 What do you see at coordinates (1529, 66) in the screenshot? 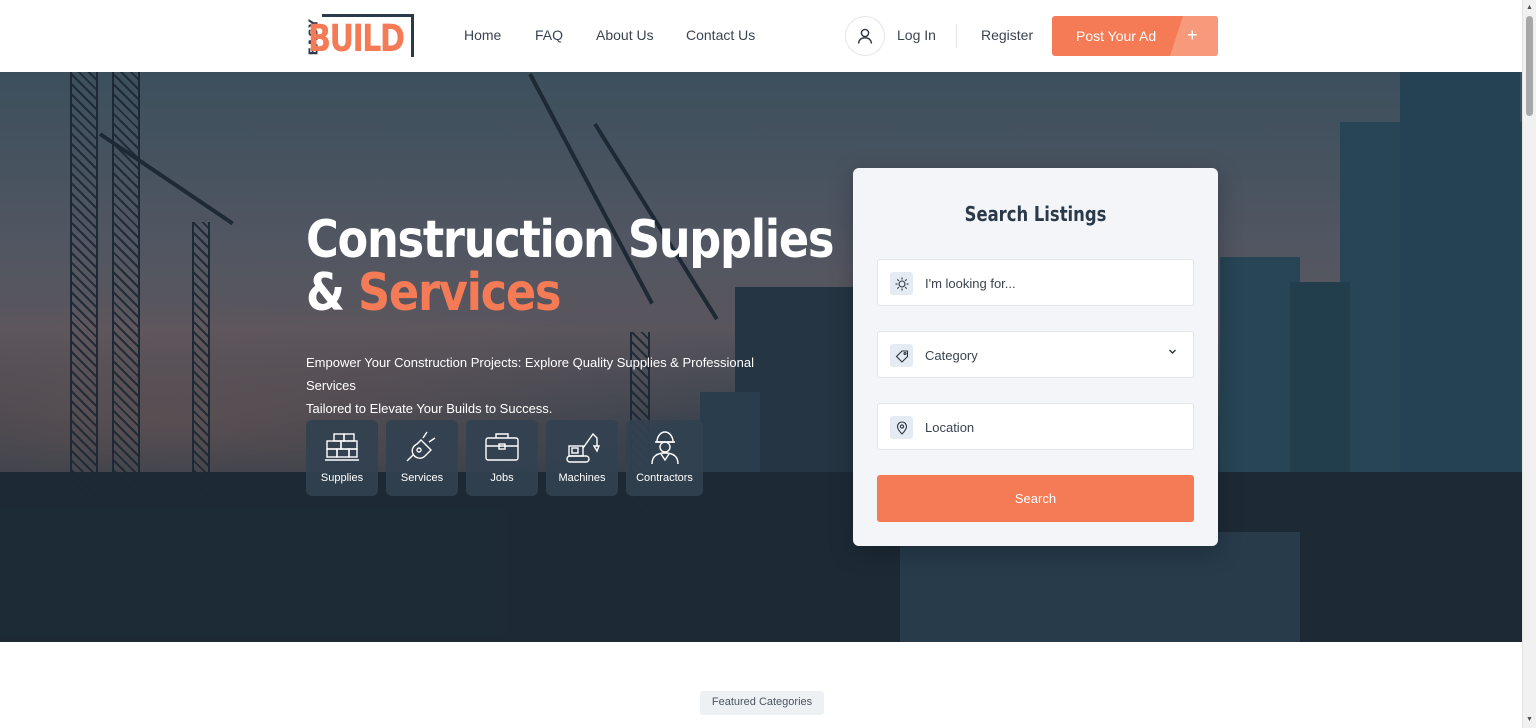
I see `scrollbar-thumb` at bounding box center [1529, 66].